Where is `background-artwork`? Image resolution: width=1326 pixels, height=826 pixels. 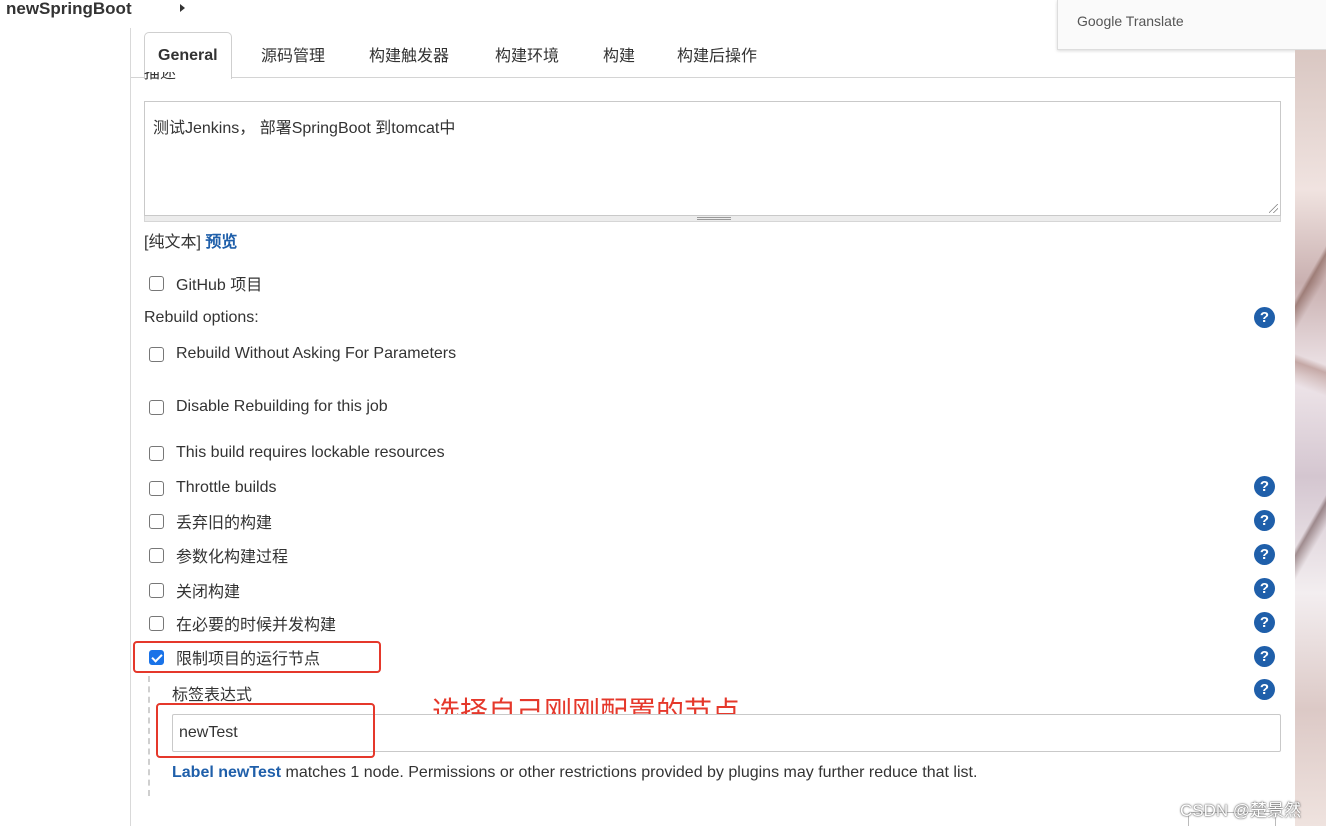 background-artwork is located at coordinates (1310, 438).